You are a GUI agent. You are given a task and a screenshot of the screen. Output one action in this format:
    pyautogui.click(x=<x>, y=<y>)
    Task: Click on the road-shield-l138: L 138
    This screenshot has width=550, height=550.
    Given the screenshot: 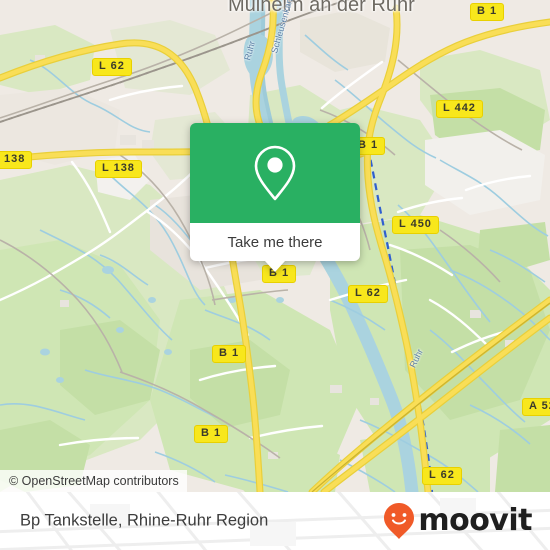 What is the action you would take?
    pyautogui.click(x=118, y=169)
    